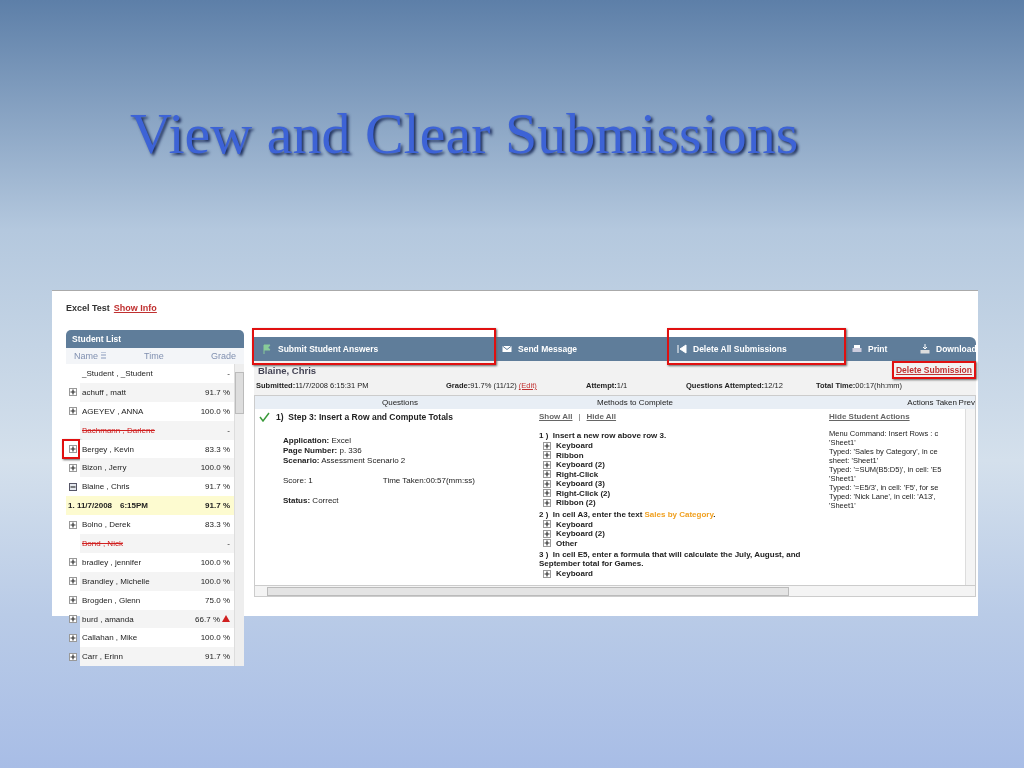  What do you see at coordinates (103, 543) in the screenshot?
I see `student-name: Bond , Nick` at bounding box center [103, 543].